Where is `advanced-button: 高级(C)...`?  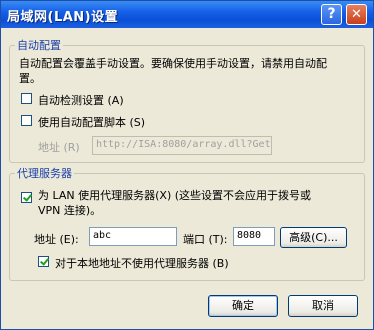 advanced-button: 高级(C)... is located at coordinates (313, 237).